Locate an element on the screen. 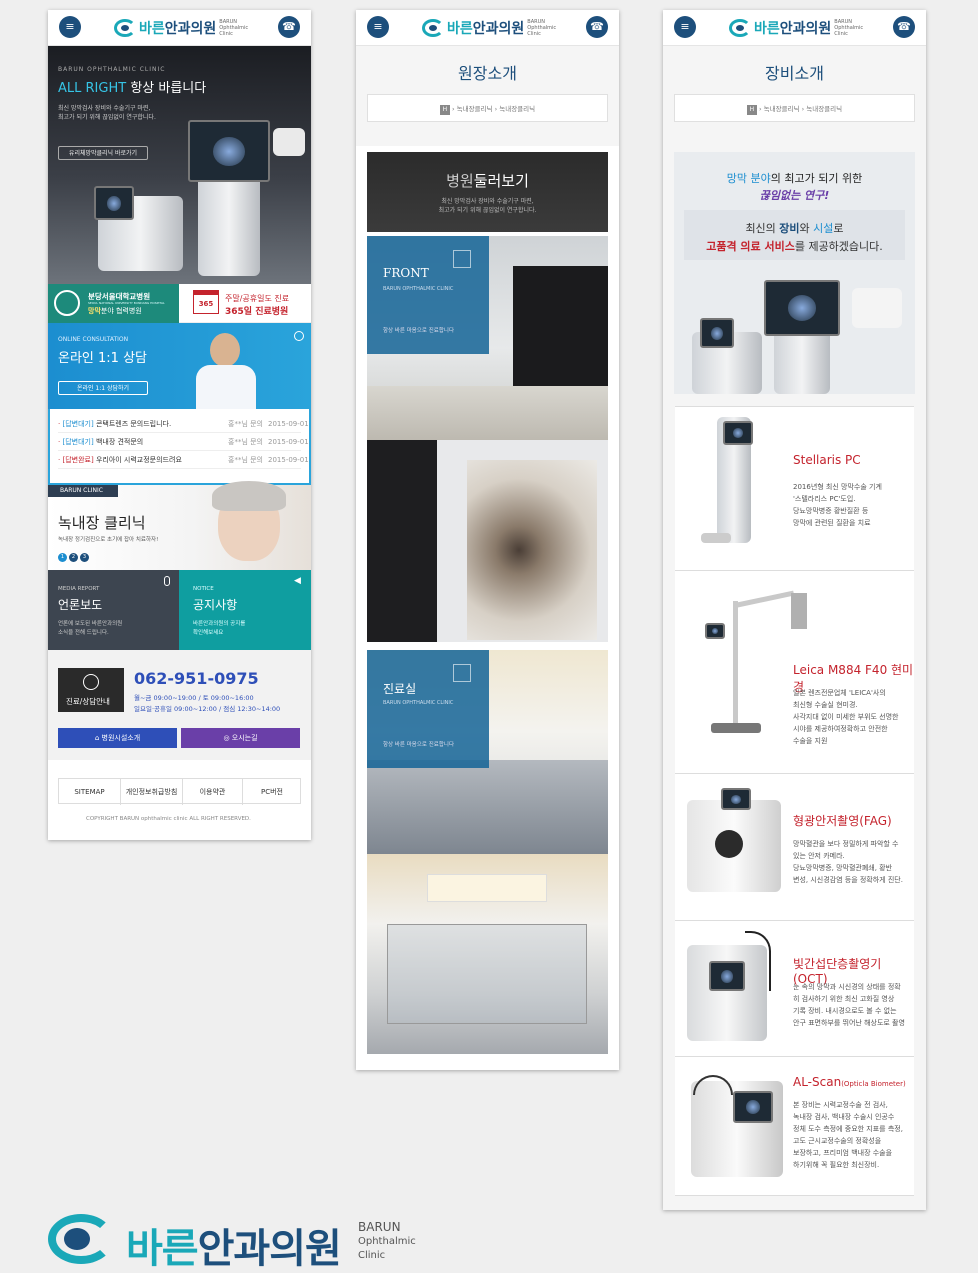 Image resolution: width=978 pixels, height=1273 pixels. equipment-desc-line: 정체 도수 측정에 중요한 지표를 측정, is located at coordinates (848, 1129).